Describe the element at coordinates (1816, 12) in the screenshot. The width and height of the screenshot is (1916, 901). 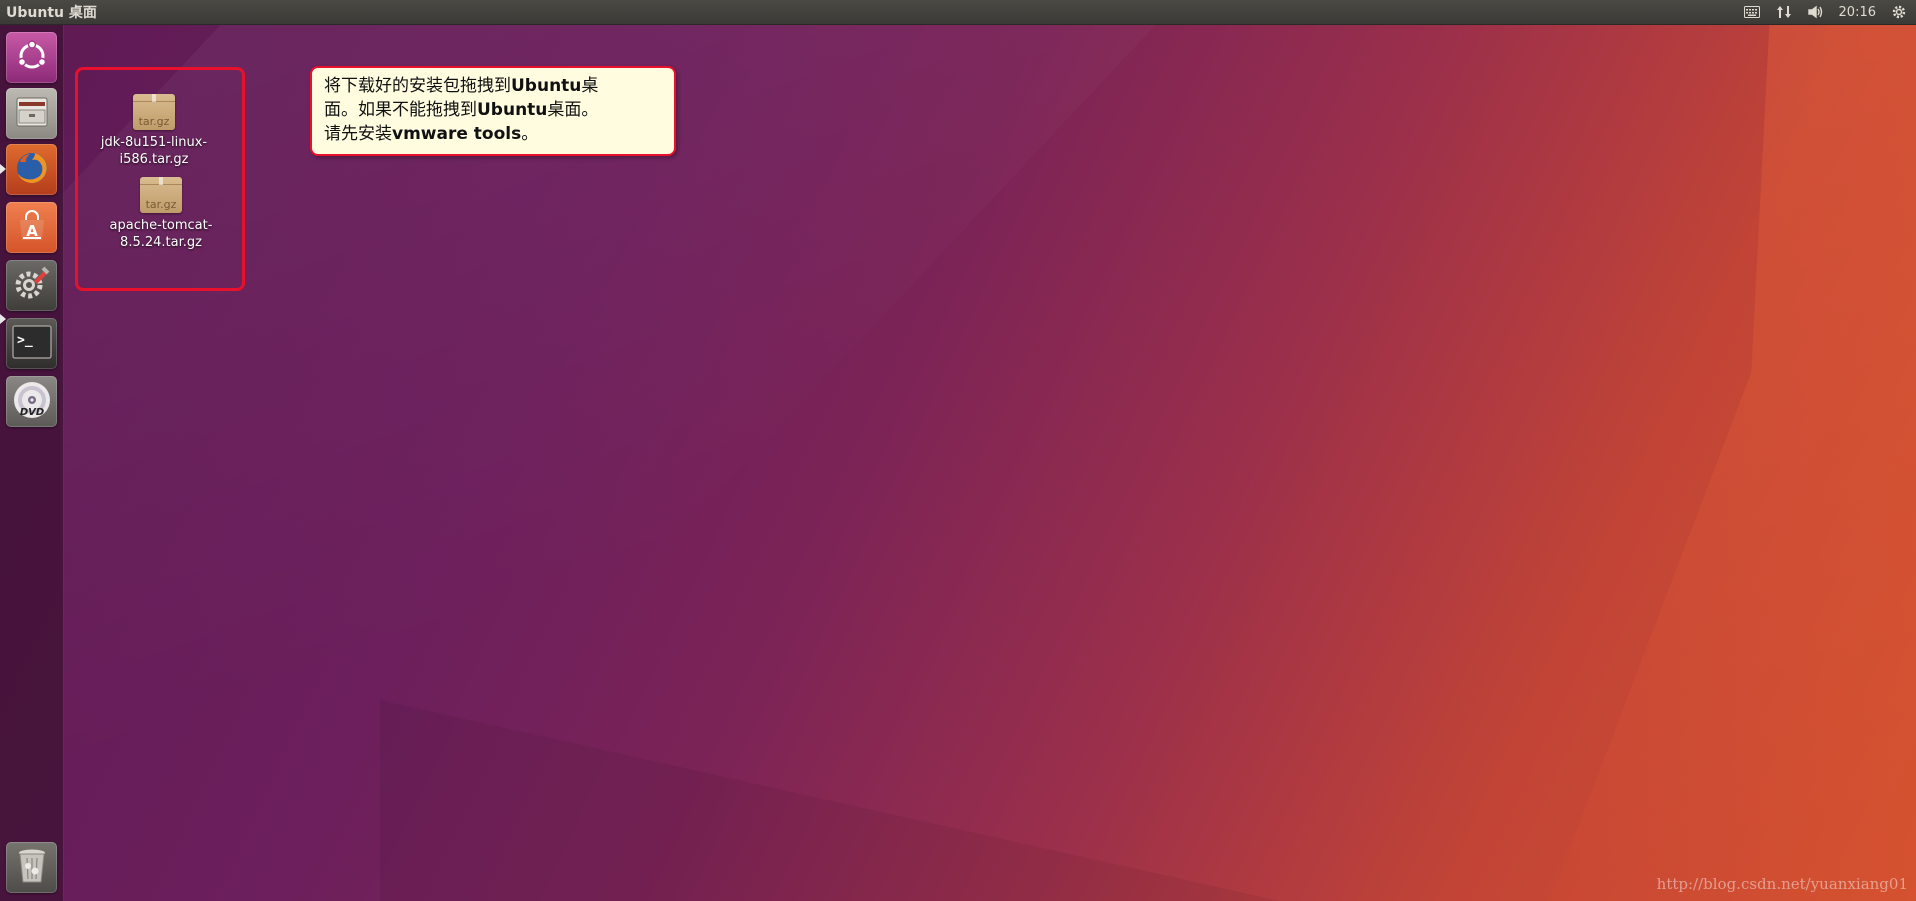
I see `volume-icon` at that location.